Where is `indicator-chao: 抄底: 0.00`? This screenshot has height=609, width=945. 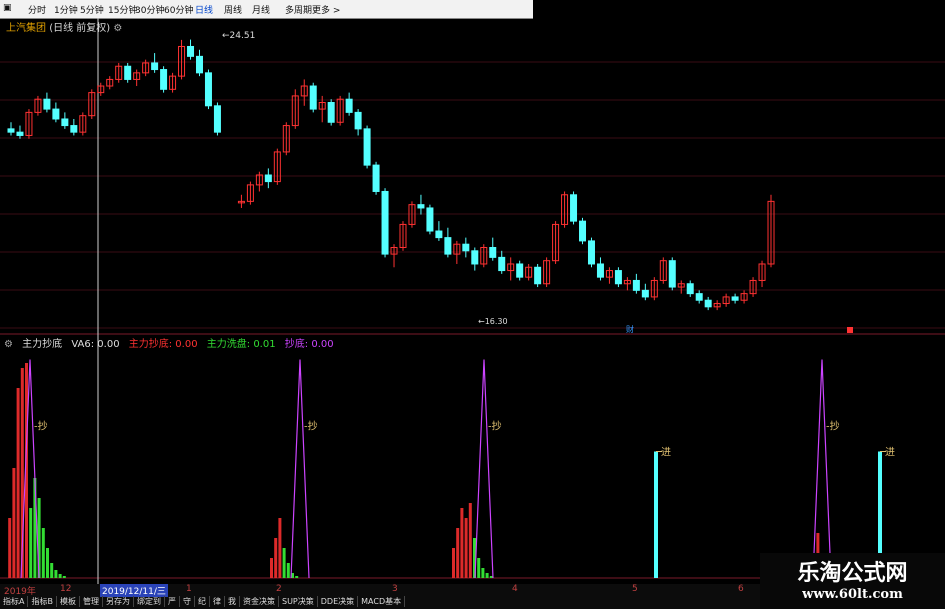
indicator-chao: 抄底: 0.00 is located at coordinates (309, 344).